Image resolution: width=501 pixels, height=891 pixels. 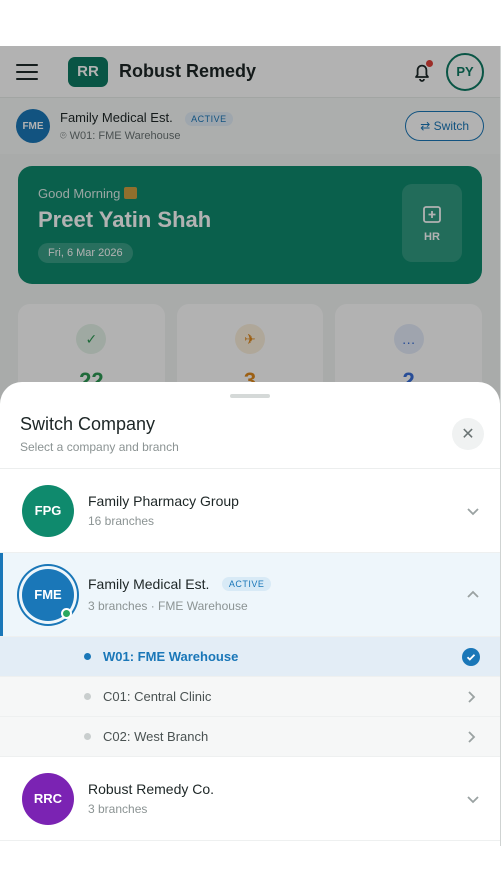 I want to click on chevron-up-icon, so click(x=473, y=595).